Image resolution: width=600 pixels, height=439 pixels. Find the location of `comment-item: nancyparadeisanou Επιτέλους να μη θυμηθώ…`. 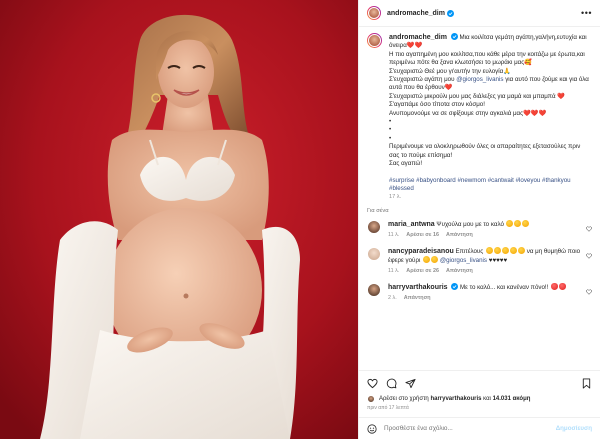

comment-item: nancyparadeisanou Επιτέλους να μη θυμηθώ… is located at coordinates (479, 260).